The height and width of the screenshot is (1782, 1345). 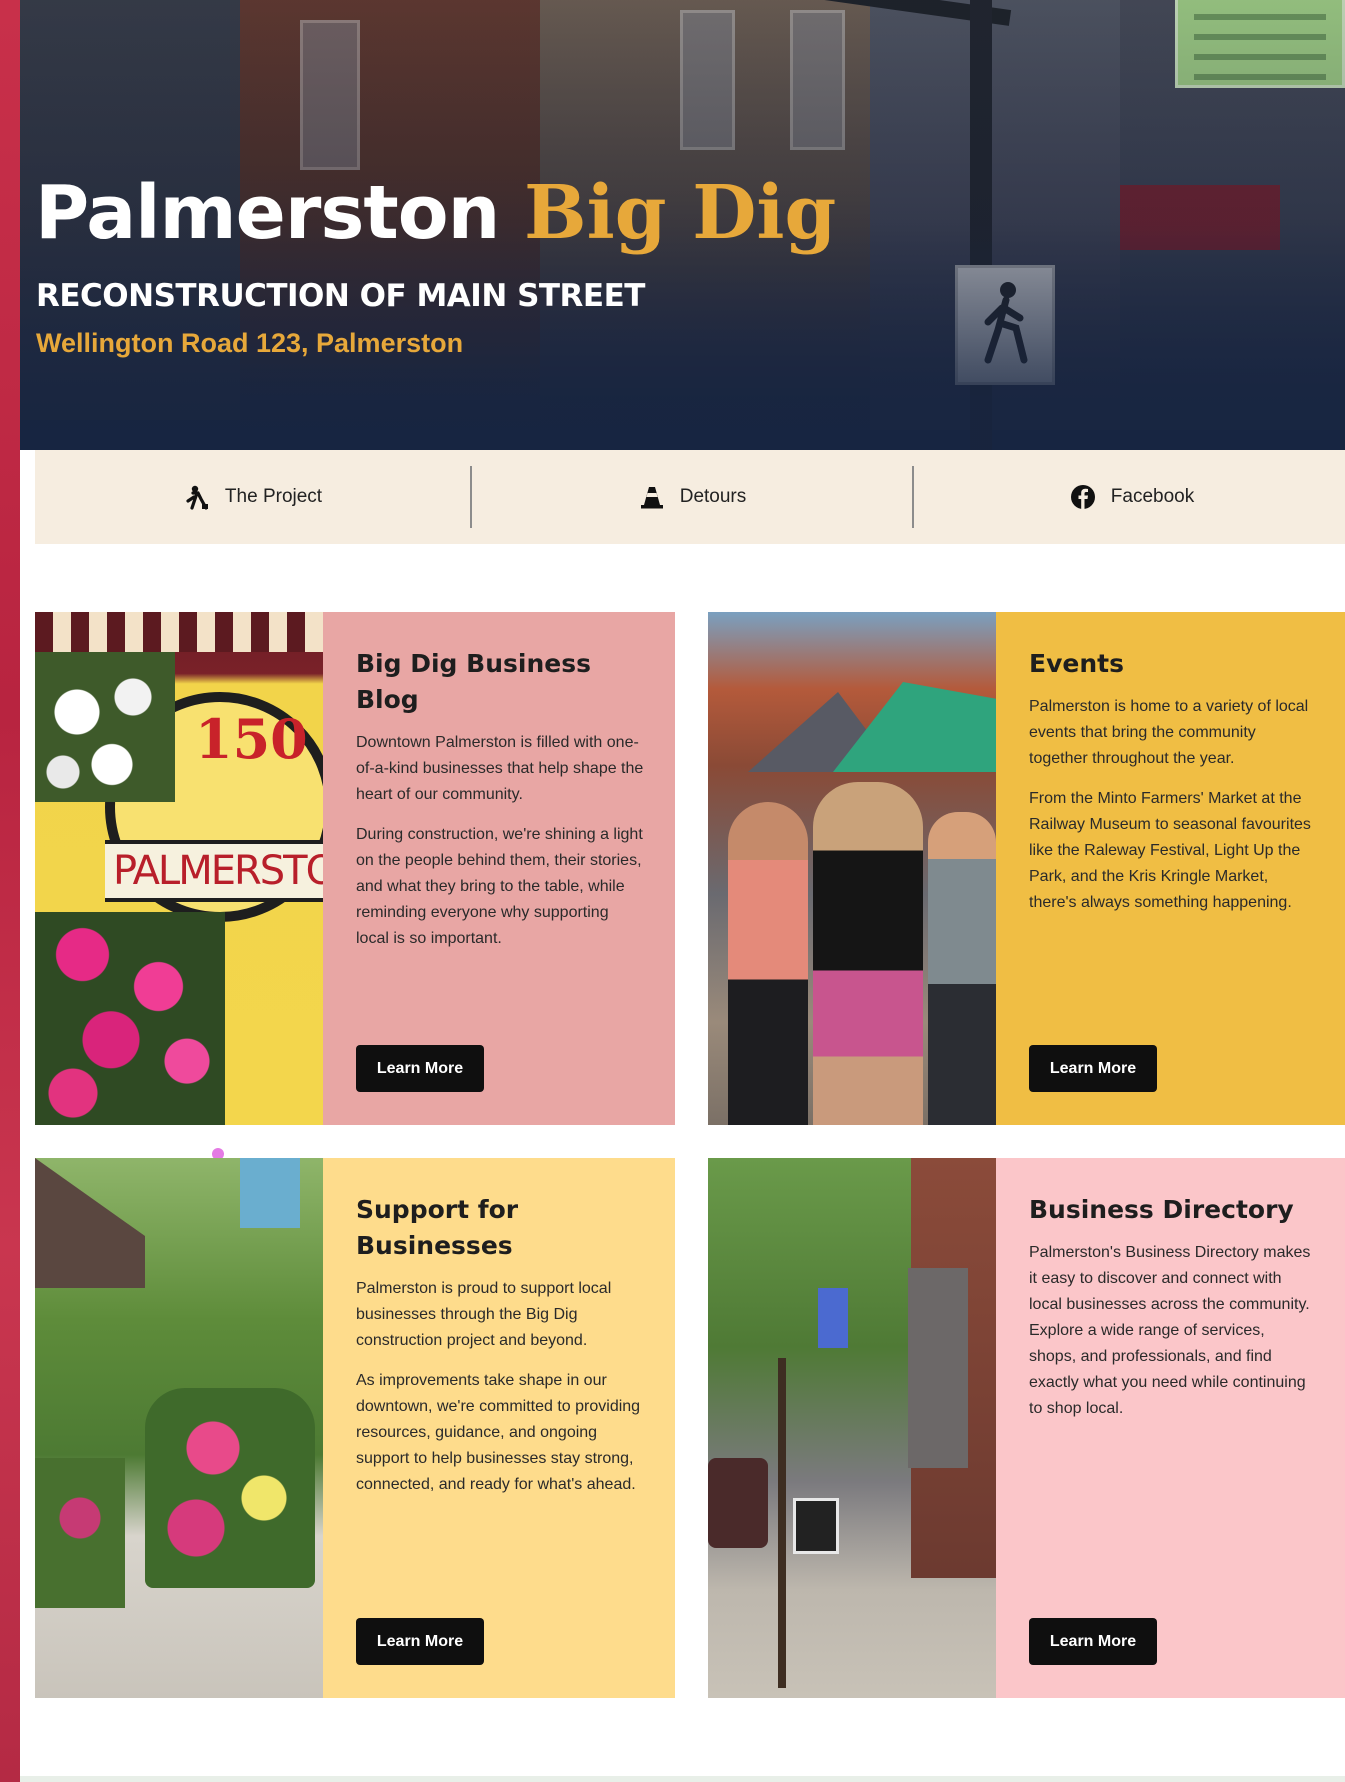 I want to click on nav-item-facebook: Facebook, so click(x=1129, y=497).